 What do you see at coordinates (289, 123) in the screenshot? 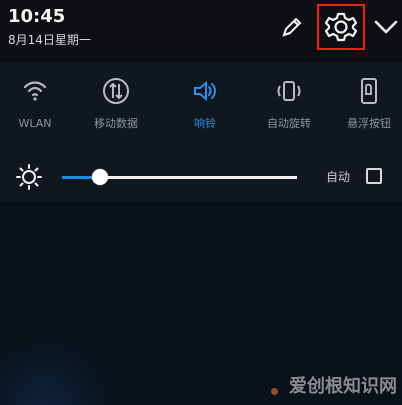
I see `quick-tile-auto-rotate-label: 自动旋转` at bounding box center [289, 123].